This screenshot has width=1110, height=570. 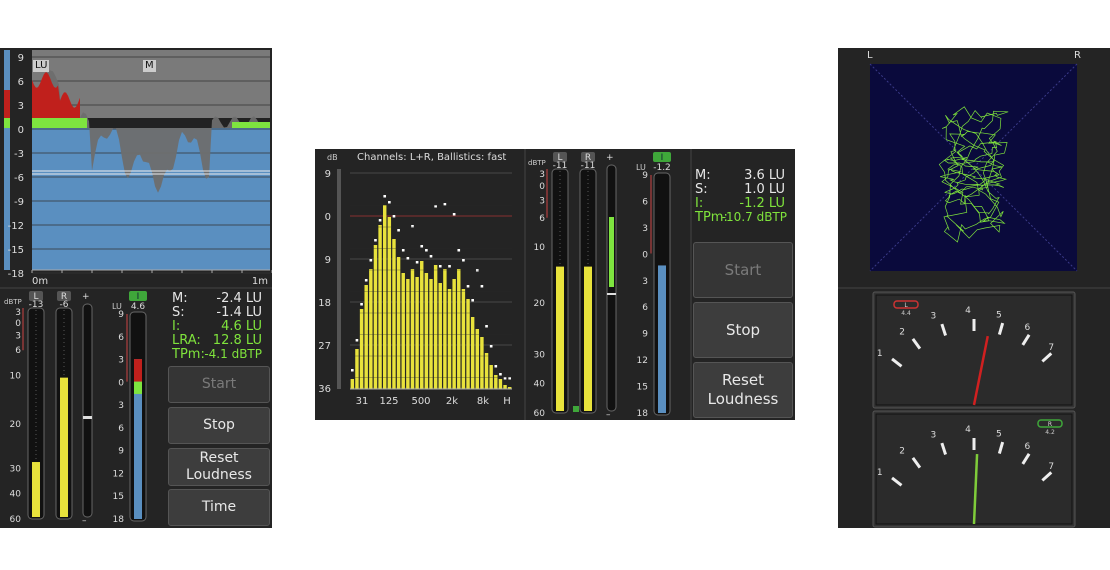 What do you see at coordinates (339, 279) in the screenshot?
I see `scale-strip` at bounding box center [339, 279].